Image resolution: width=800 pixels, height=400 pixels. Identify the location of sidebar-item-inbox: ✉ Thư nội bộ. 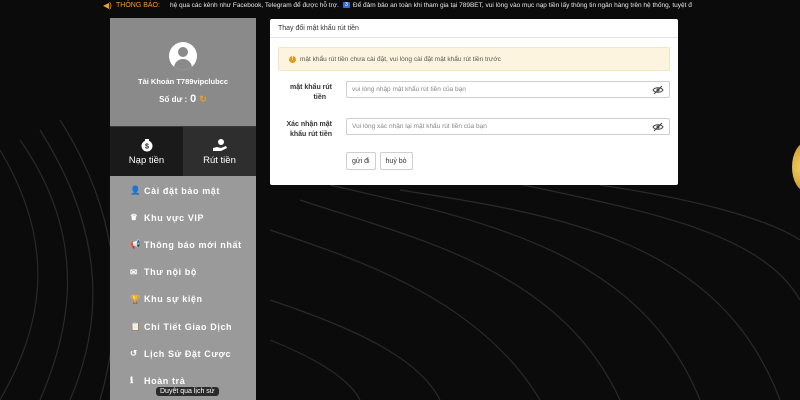
(183, 272).